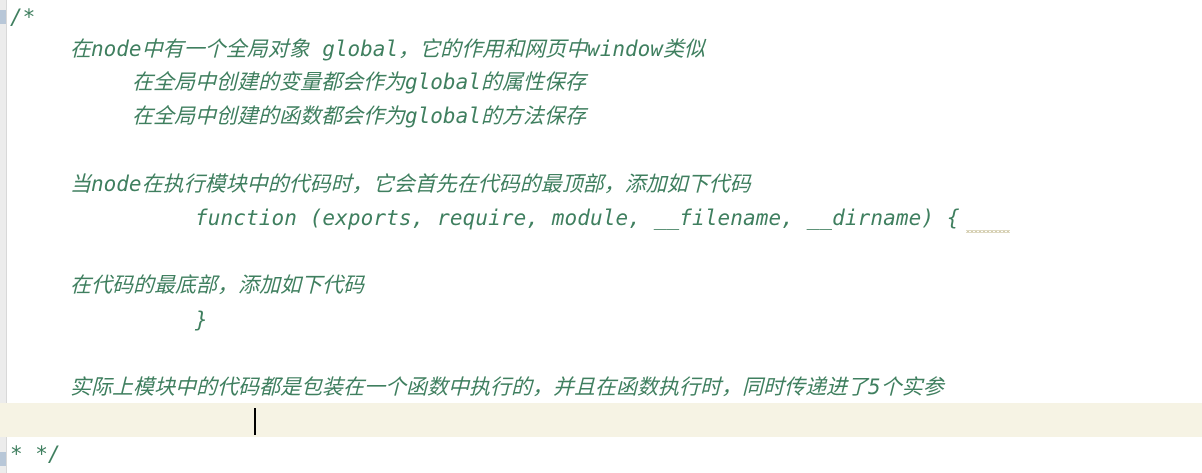 This screenshot has height=473, width=1202. I want to click on current-line-highlight, so click(601, 420).